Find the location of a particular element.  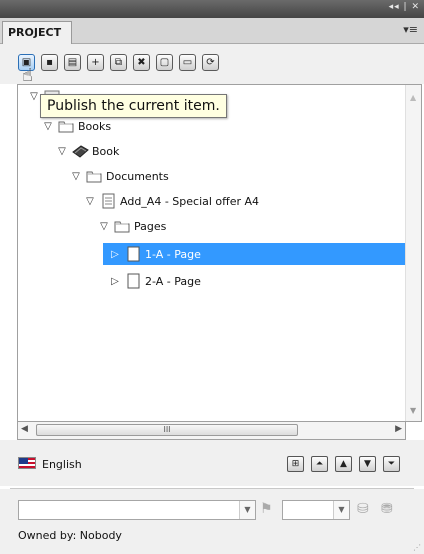

add-icon: + is located at coordinates (95, 62).